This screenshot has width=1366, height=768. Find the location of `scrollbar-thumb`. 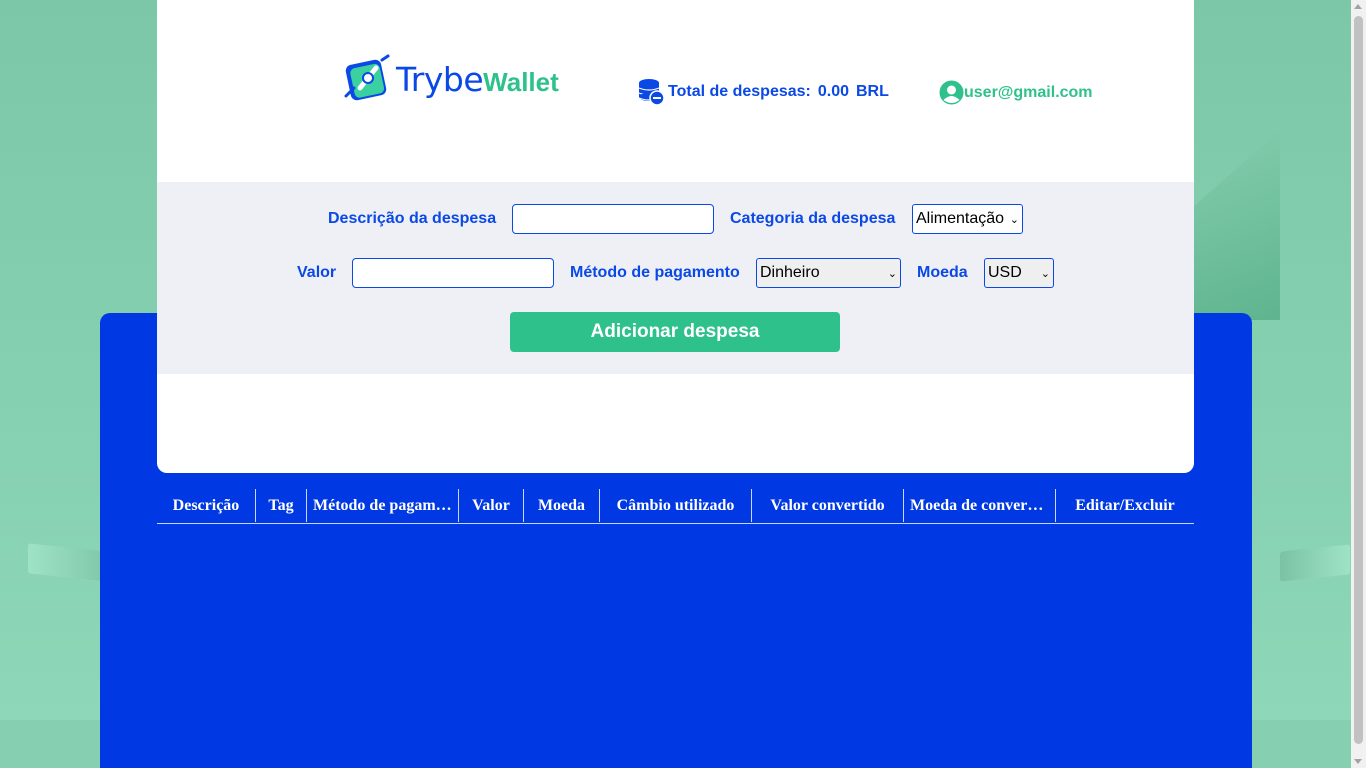

scrollbar-thumb is located at coordinates (1358, 380).